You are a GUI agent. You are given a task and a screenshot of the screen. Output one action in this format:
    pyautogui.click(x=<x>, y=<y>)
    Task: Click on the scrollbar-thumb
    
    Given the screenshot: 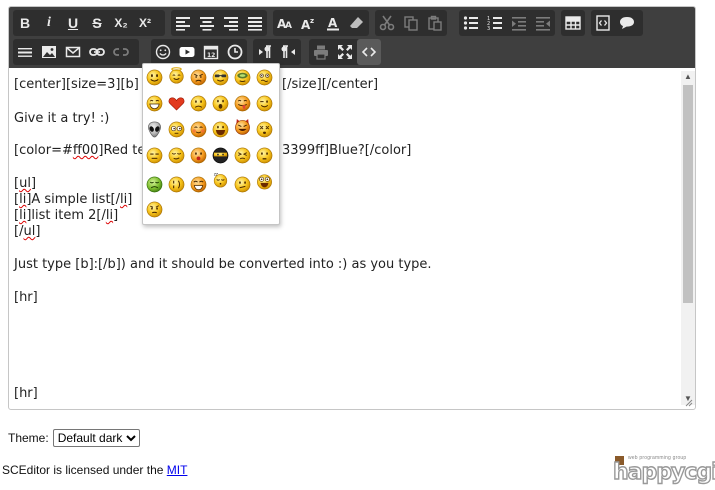 What is the action you would take?
    pyautogui.click(x=688, y=194)
    